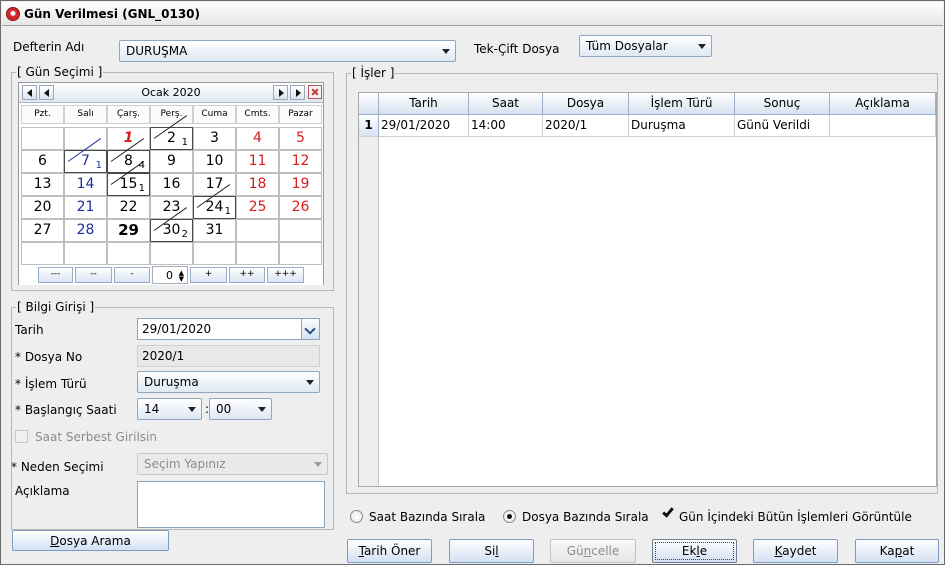 Image resolution: width=945 pixels, height=565 pixels. What do you see at coordinates (214, 138) in the screenshot?
I see `calendar-day: 3` at bounding box center [214, 138].